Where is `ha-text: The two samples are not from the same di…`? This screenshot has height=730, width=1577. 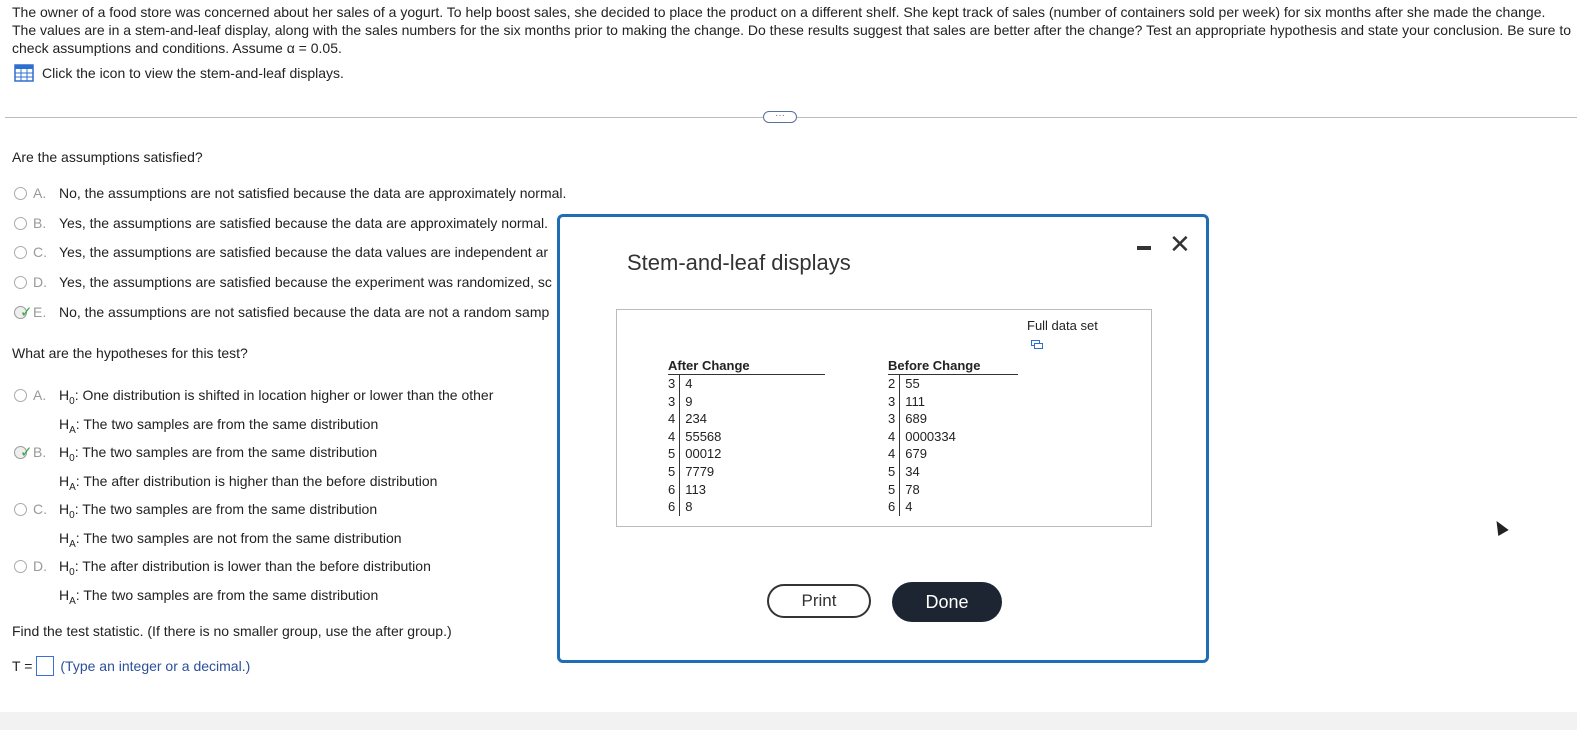
ha-text: The two samples are not from the same di… is located at coordinates (242, 537).